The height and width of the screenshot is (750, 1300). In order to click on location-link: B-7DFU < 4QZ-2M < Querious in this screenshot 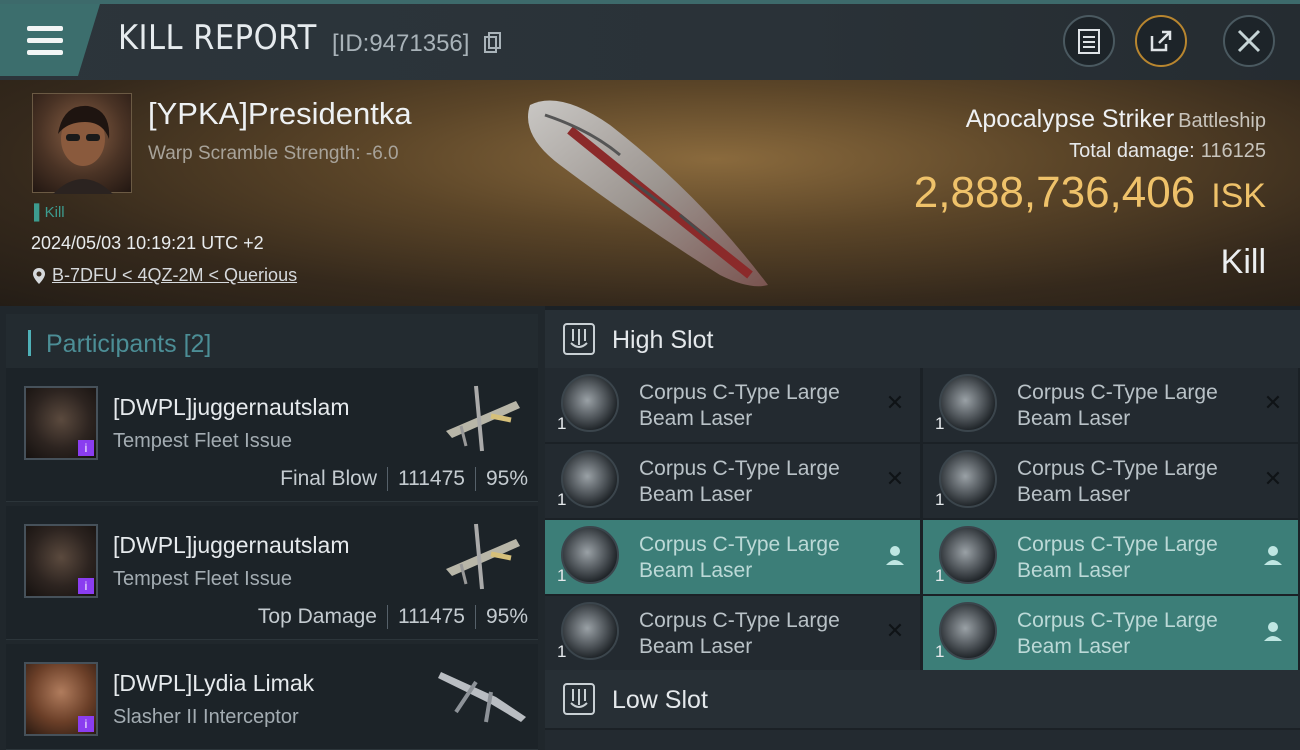, I will do `click(174, 275)`.